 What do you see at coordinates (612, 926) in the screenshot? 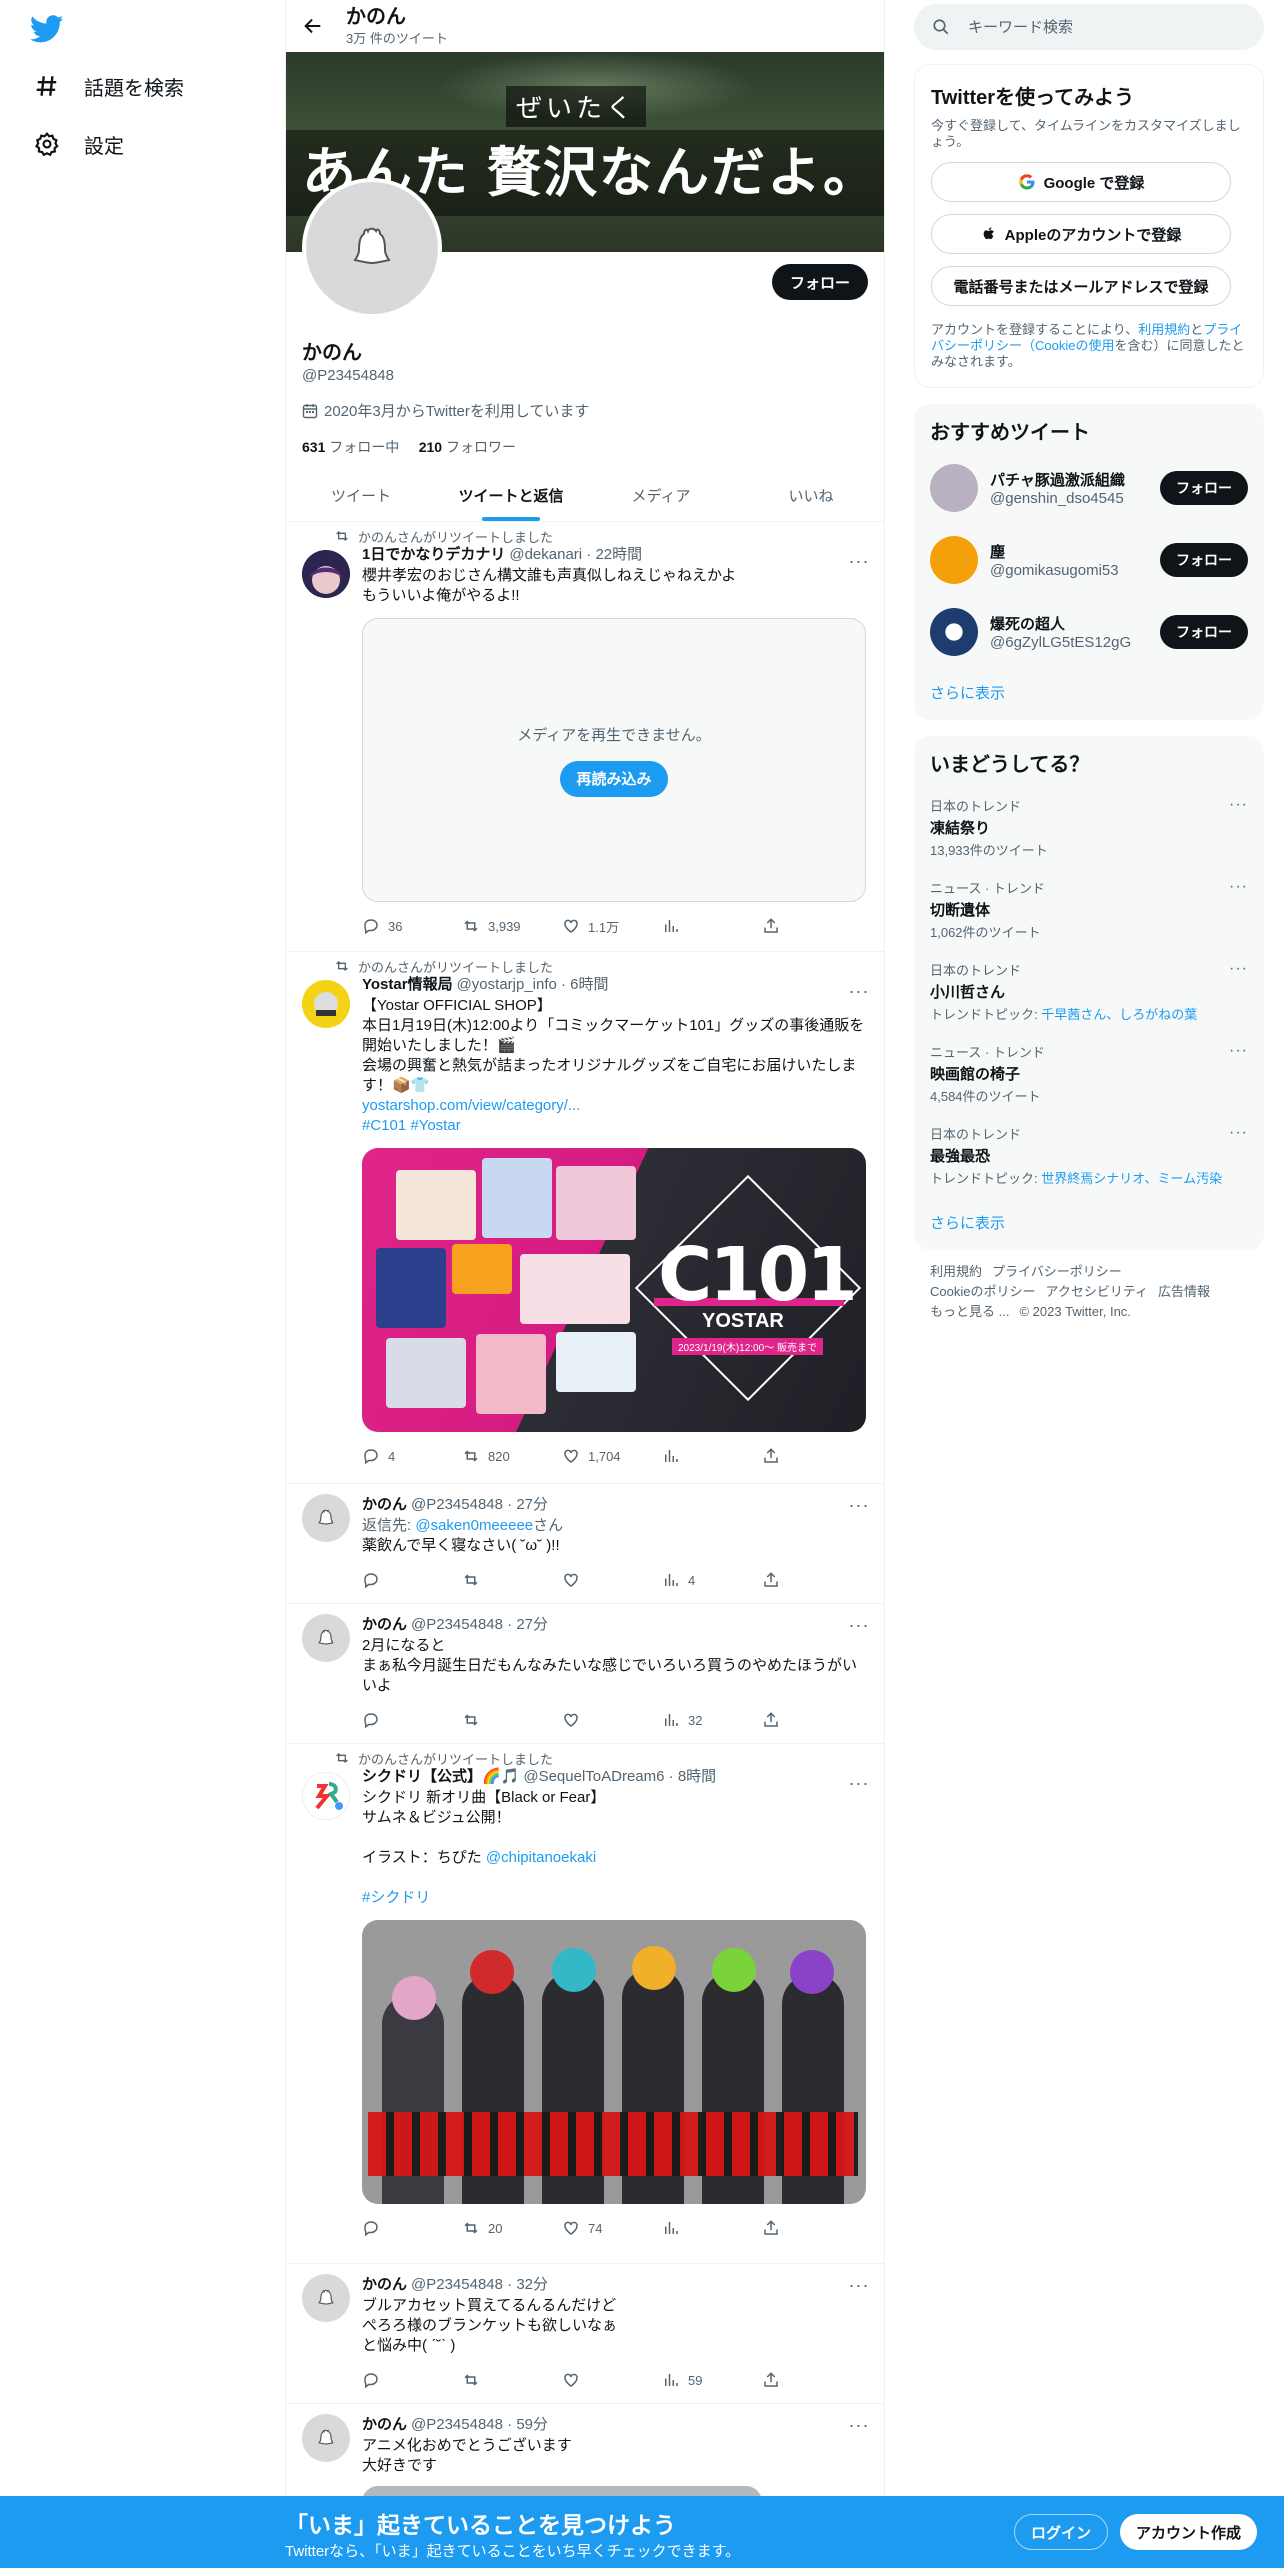
I see `like-button: 1.1万` at bounding box center [612, 926].